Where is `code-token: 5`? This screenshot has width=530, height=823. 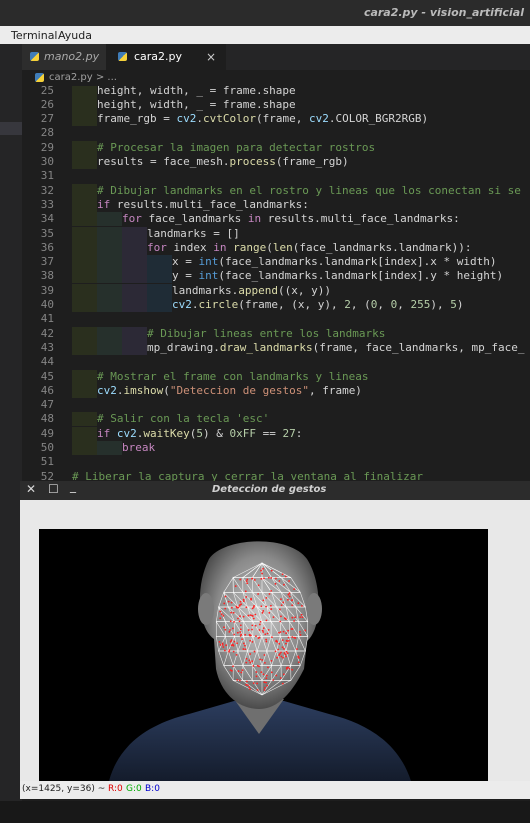 code-token: 5 is located at coordinates (453, 304).